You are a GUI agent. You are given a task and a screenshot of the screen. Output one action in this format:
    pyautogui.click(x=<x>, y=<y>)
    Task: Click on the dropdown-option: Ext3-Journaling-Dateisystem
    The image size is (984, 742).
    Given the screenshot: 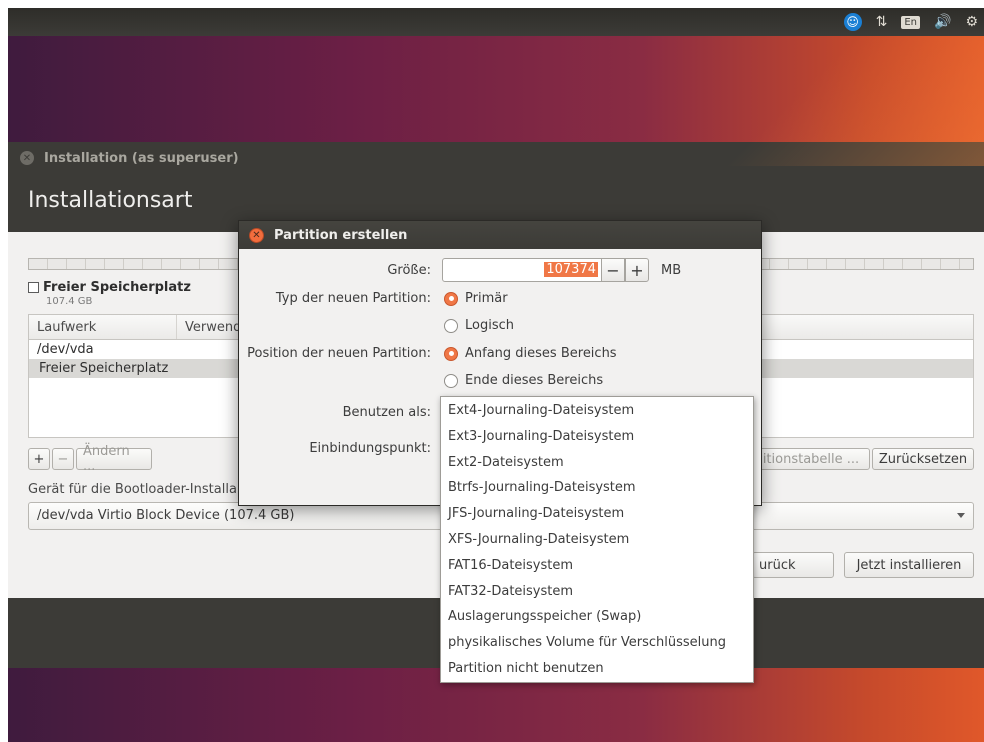 What is the action you would take?
    pyautogui.click(x=597, y=438)
    